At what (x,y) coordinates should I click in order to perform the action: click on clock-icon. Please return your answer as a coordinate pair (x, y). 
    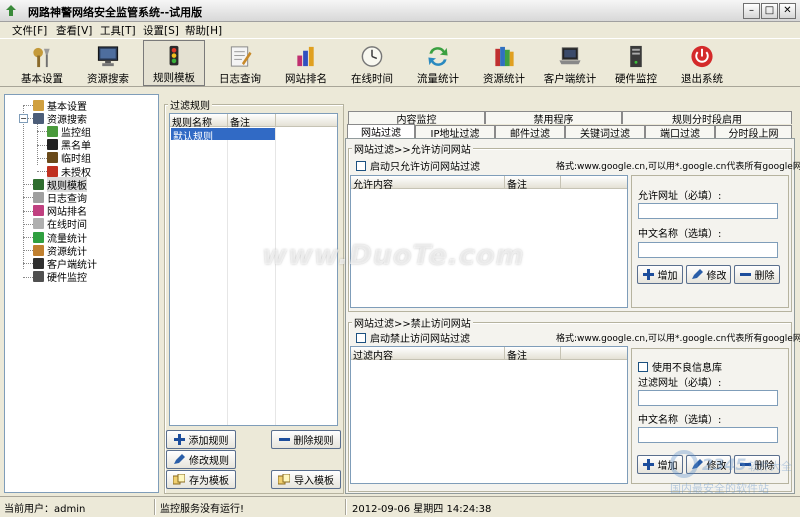
    Looking at the image, I should click on (38, 224).